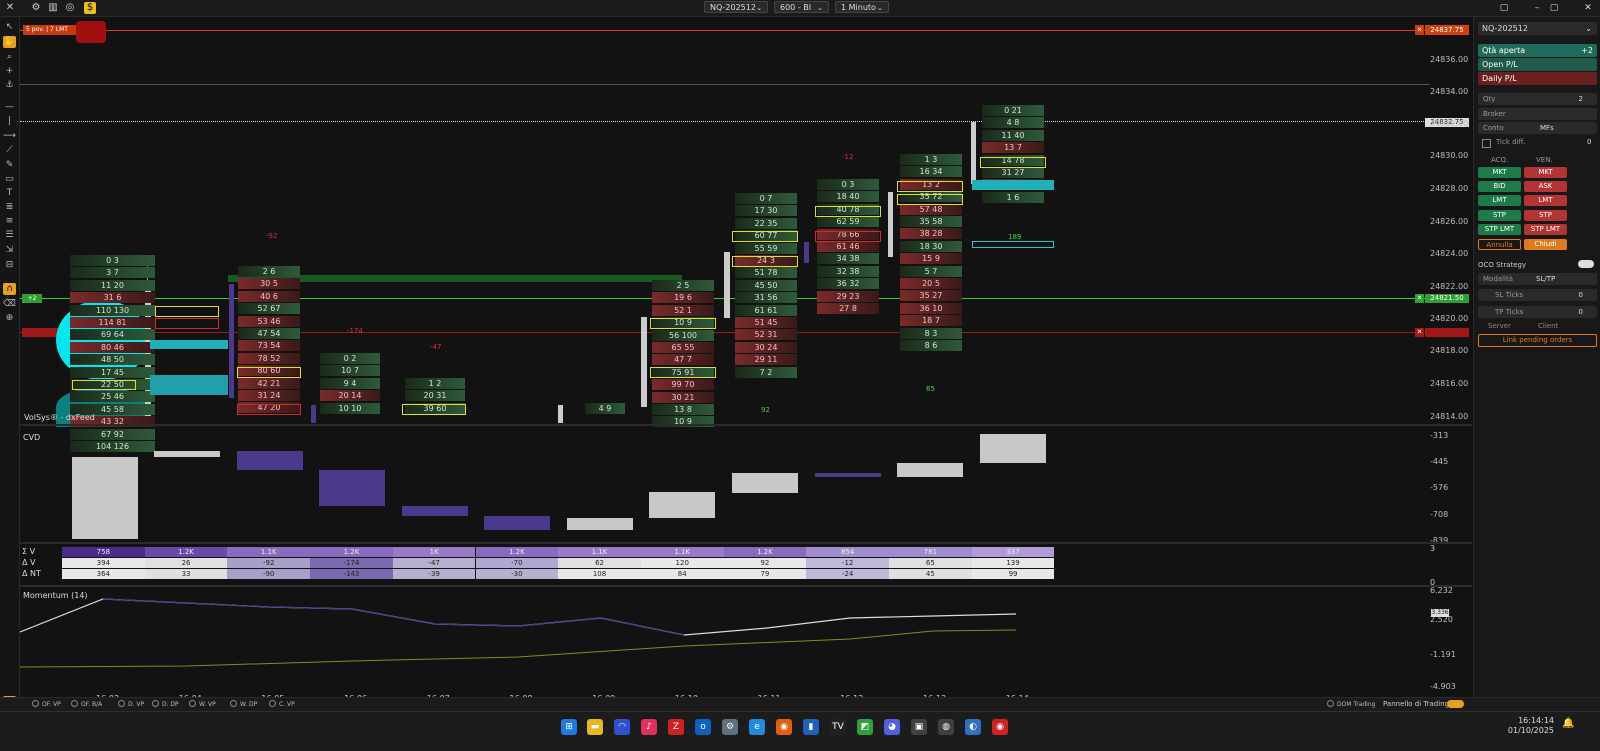 This screenshot has height=751, width=1600. I want to click on fib-icon: ≣, so click(9, 207).